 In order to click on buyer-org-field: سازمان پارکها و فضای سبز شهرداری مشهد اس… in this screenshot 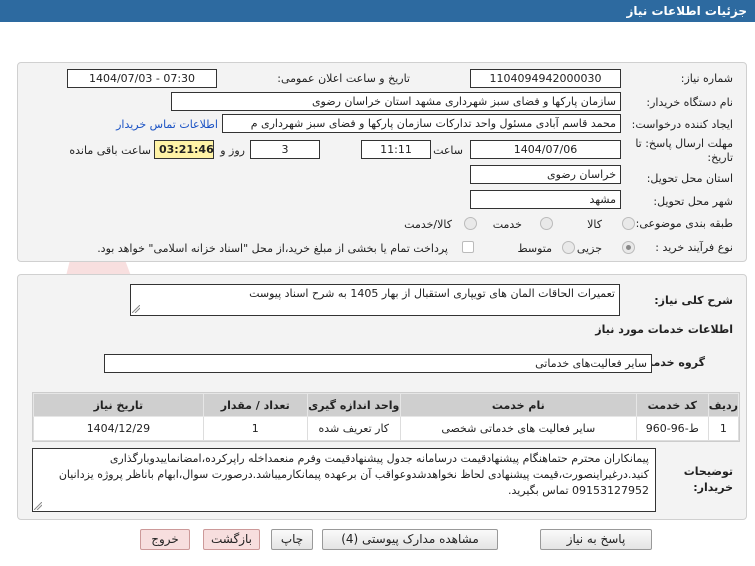, I will do `click(396, 101)`.